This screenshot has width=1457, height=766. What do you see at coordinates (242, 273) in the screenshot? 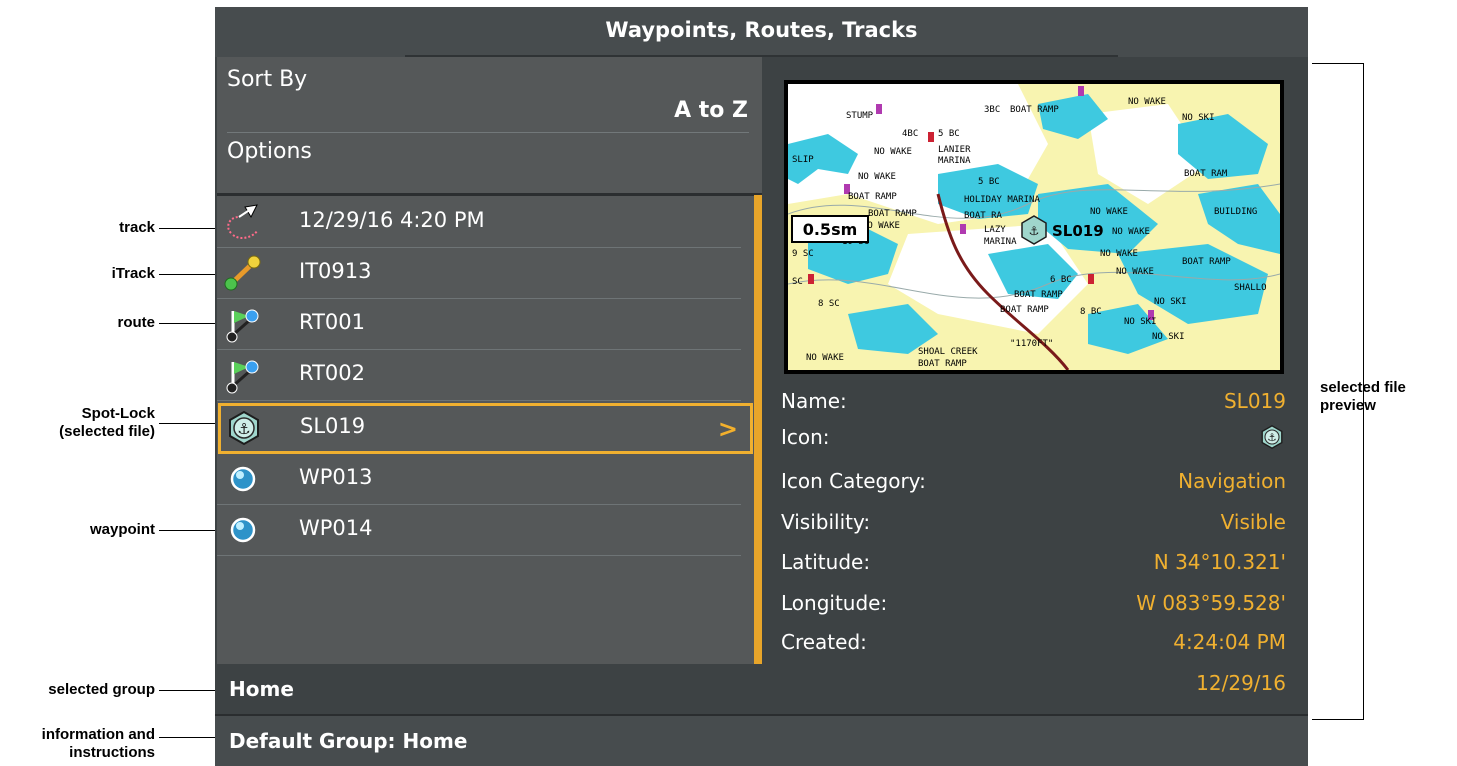
I see `itrack-icon` at bounding box center [242, 273].